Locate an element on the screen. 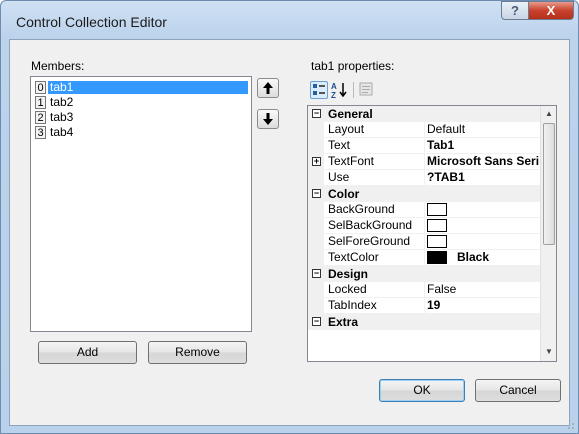  property-value: ?TAB1 is located at coordinates (483, 178).